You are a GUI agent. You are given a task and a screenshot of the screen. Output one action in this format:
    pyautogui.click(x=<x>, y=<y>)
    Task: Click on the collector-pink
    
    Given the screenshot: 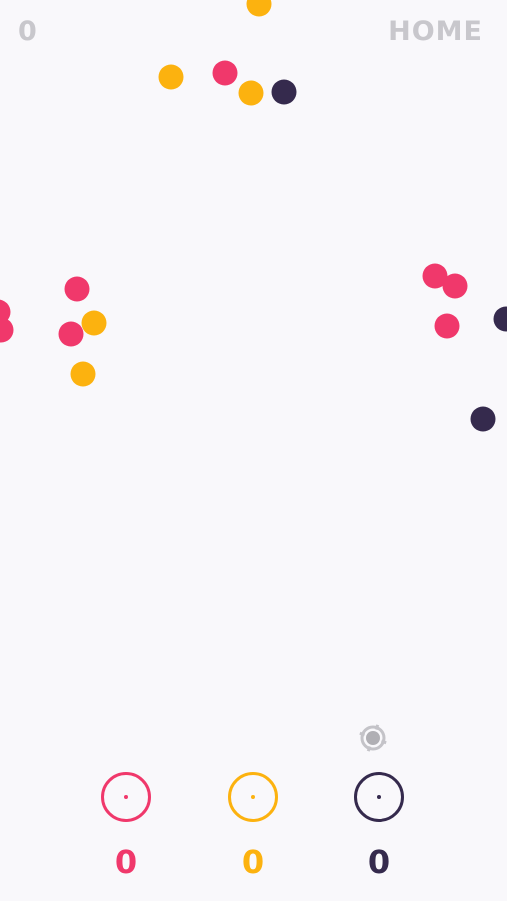 What is the action you would take?
    pyautogui.click(x=126, y=797)
    